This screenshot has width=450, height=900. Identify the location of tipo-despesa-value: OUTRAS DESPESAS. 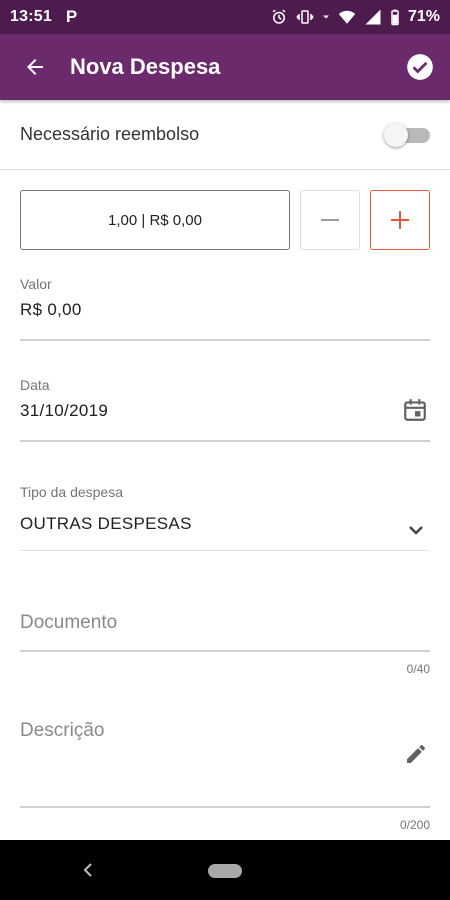
(106, 523).